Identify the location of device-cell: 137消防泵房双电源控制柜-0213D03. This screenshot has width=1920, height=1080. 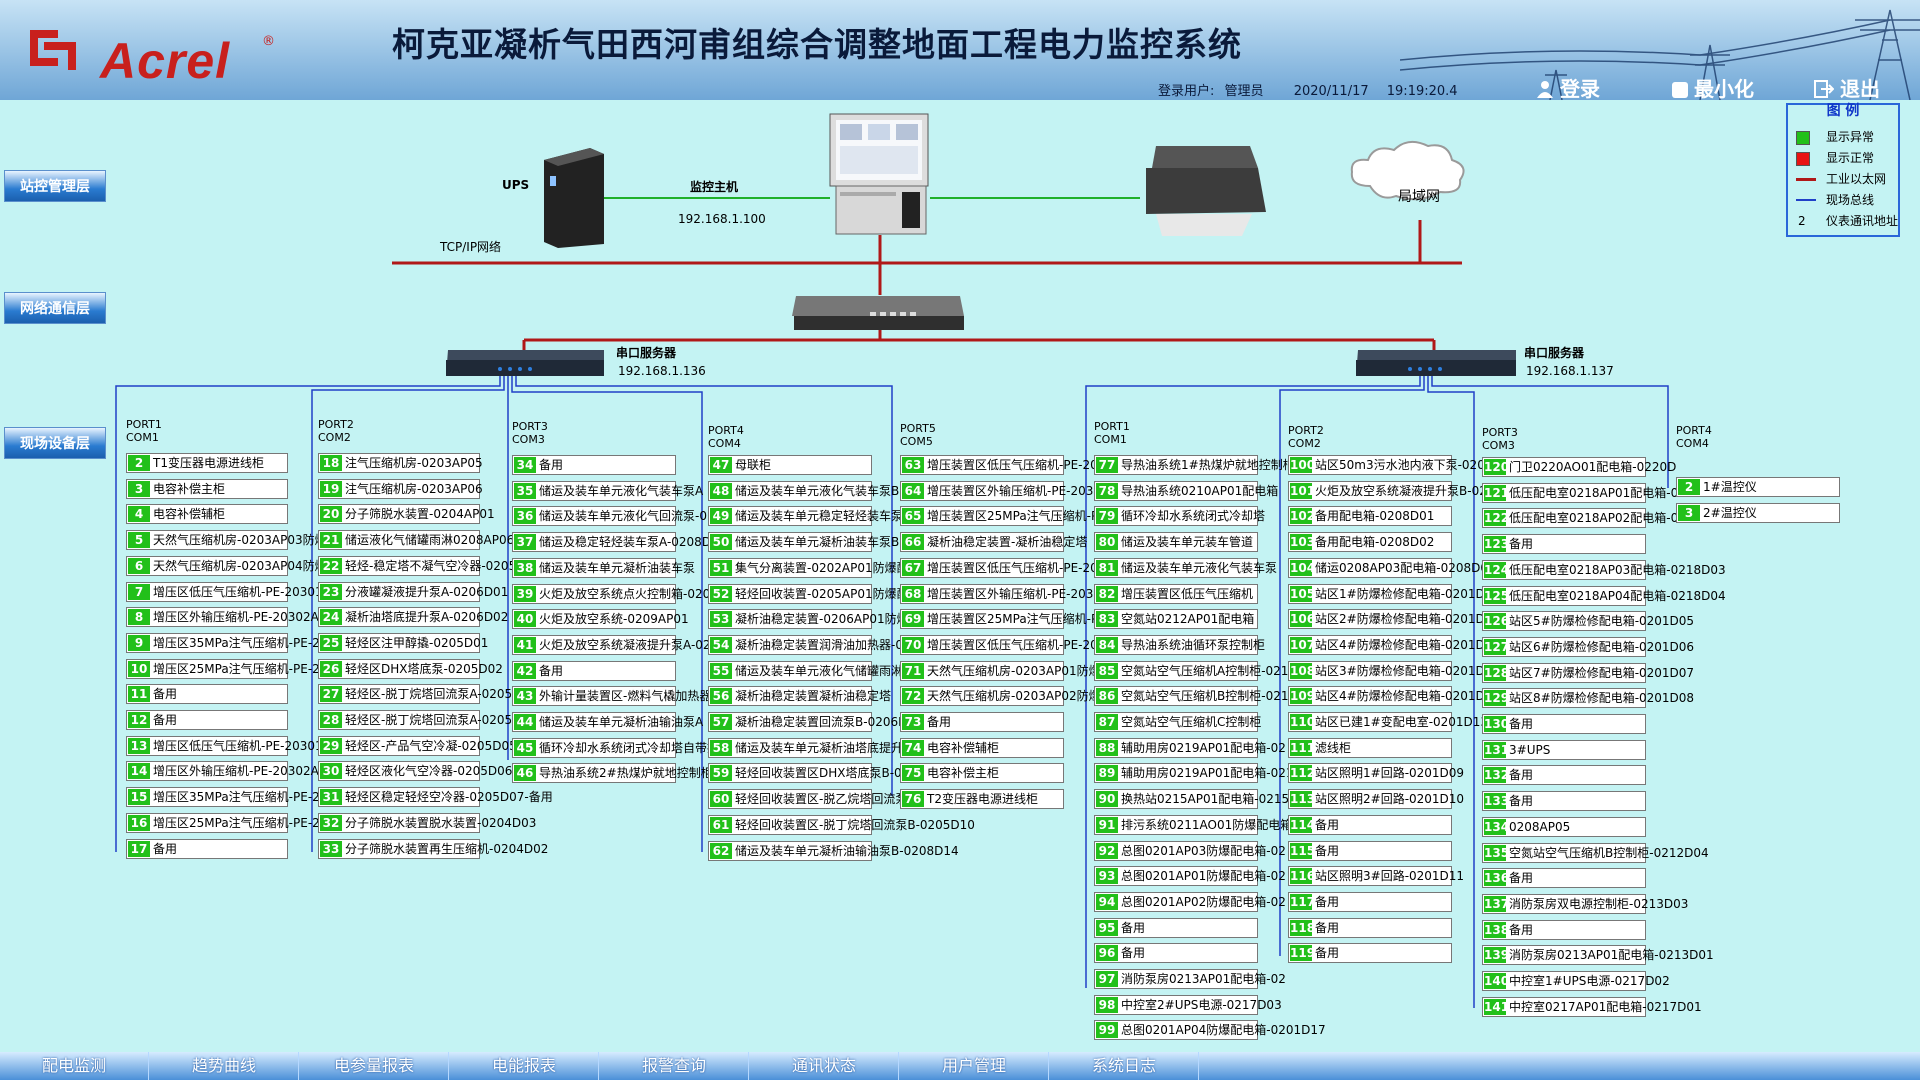
(1585, 904).